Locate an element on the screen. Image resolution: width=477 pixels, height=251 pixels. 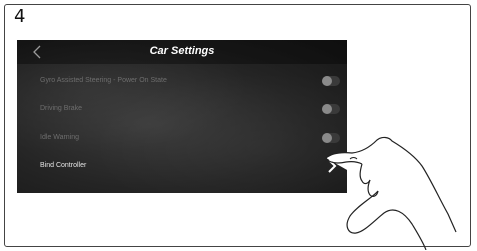
setting-label: Gyro Assisted Steering - Power On State is located at coordinates (103, 80).